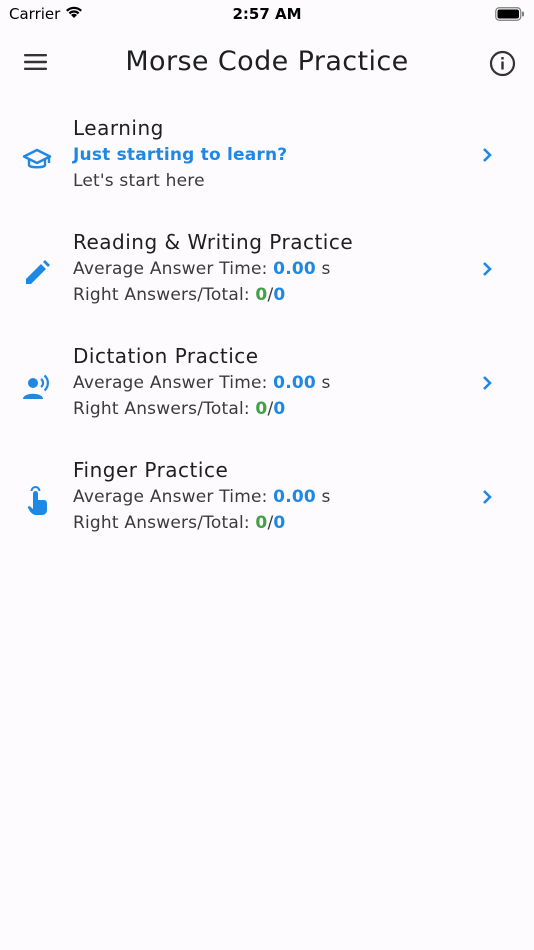 The height and width of the screenshot is (950, 534). I want to click on info-circle-icon, so click(502, 65).